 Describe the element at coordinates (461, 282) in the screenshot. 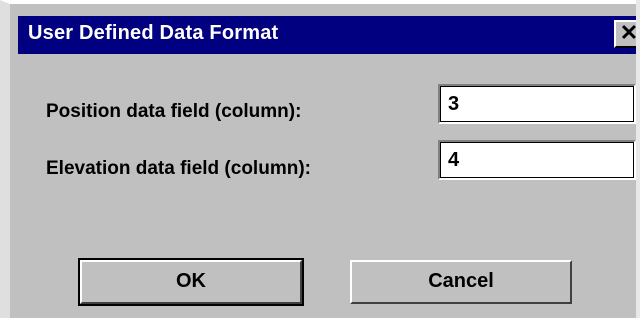

I see `cancel-button: Cancel` at that location.